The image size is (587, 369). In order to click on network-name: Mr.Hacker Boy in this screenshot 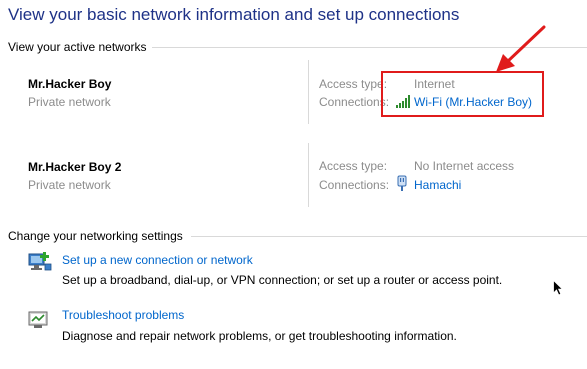, I will do `click(70, 84)`.